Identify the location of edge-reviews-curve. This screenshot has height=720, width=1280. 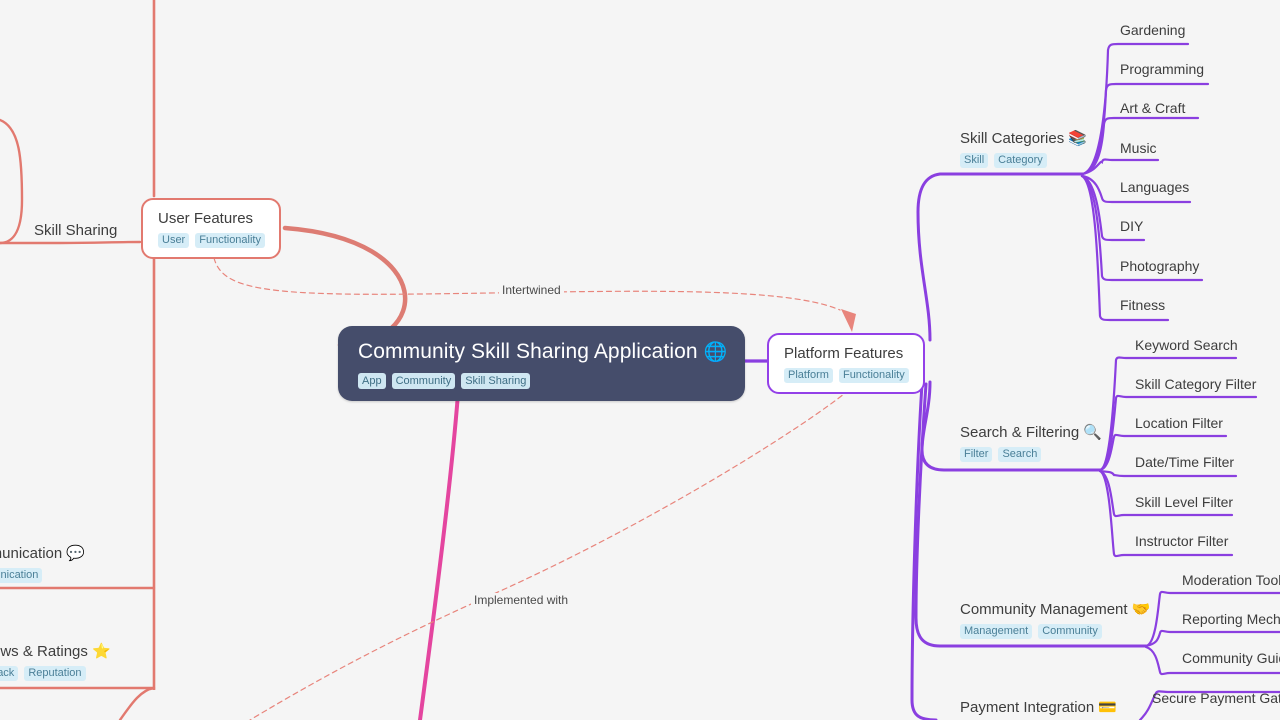
(137, 703).